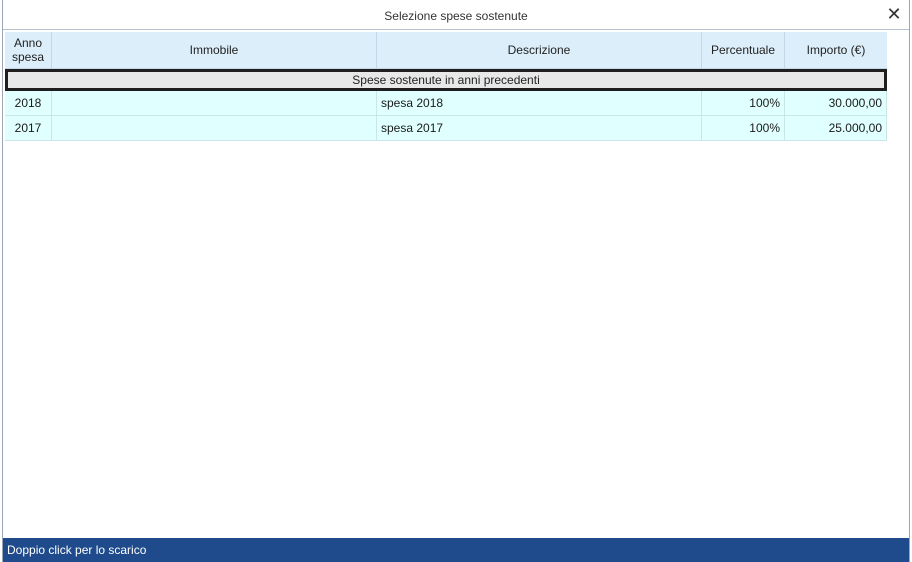  I want to click on group-label: Spese sostenute in anni precedenti, so click(446, 80).